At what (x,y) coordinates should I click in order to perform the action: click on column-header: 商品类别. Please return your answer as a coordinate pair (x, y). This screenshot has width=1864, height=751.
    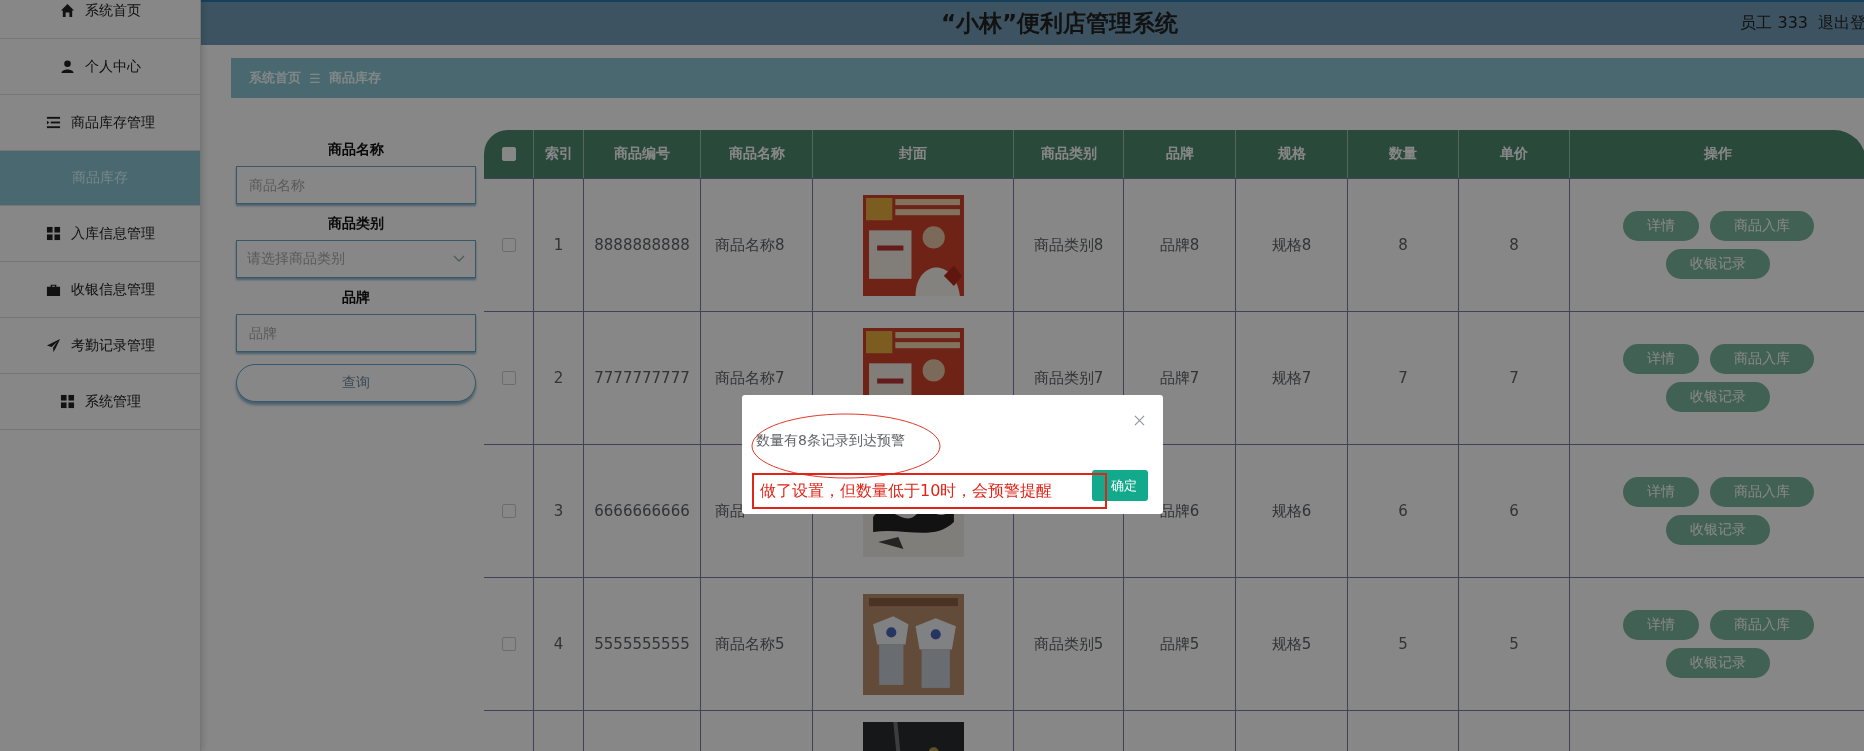
    Looking at the image, I should click on (1068, 154).